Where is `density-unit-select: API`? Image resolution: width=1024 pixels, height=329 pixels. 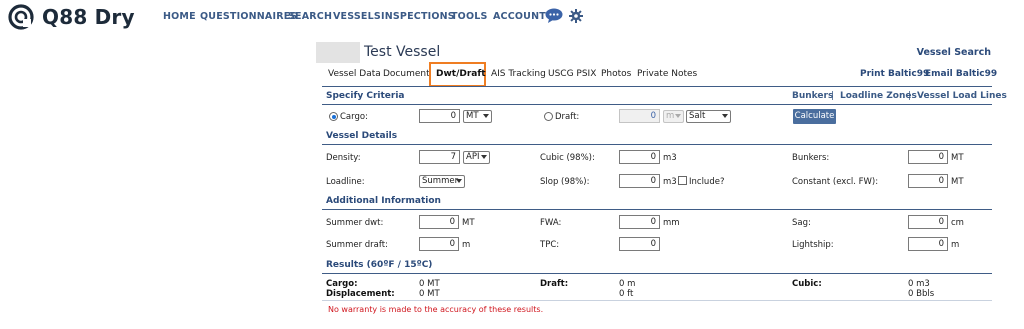 density-unit-select: API is located at coordinates (476, 157).